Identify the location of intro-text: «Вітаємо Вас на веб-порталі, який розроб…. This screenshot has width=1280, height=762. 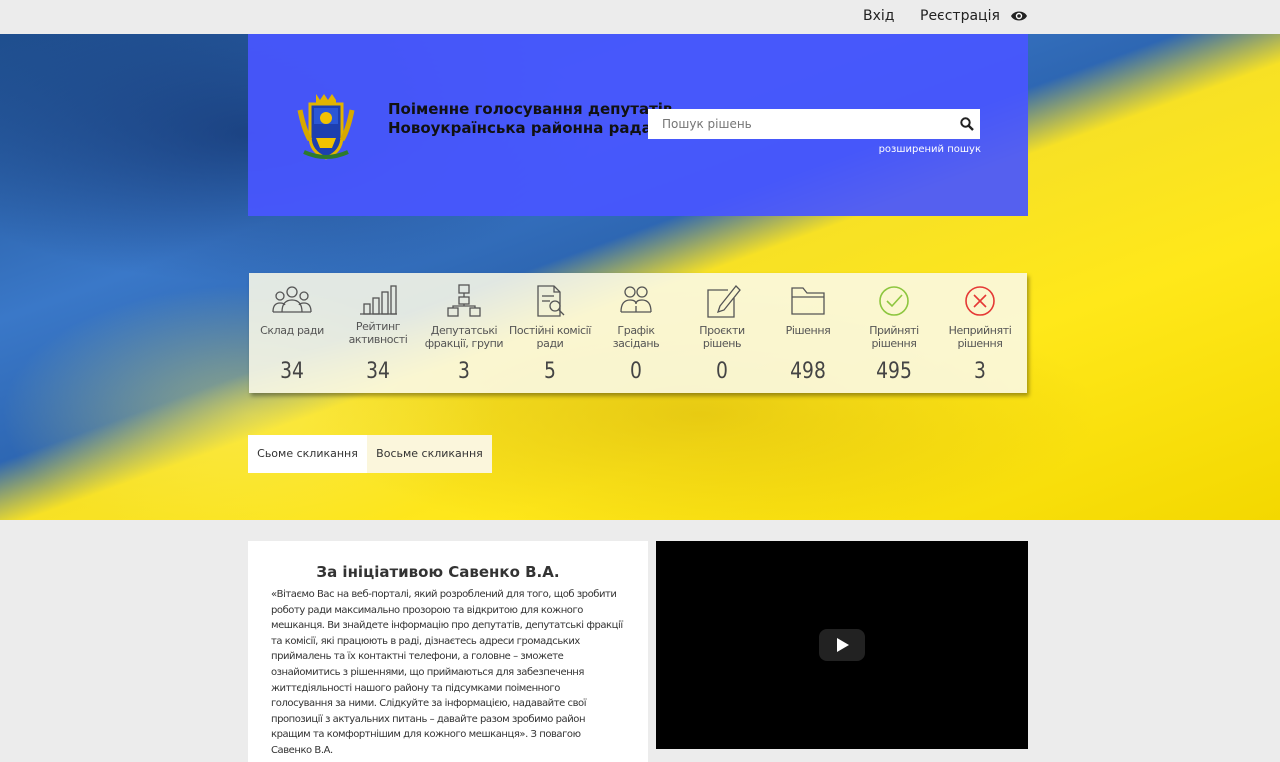
(447, 672).